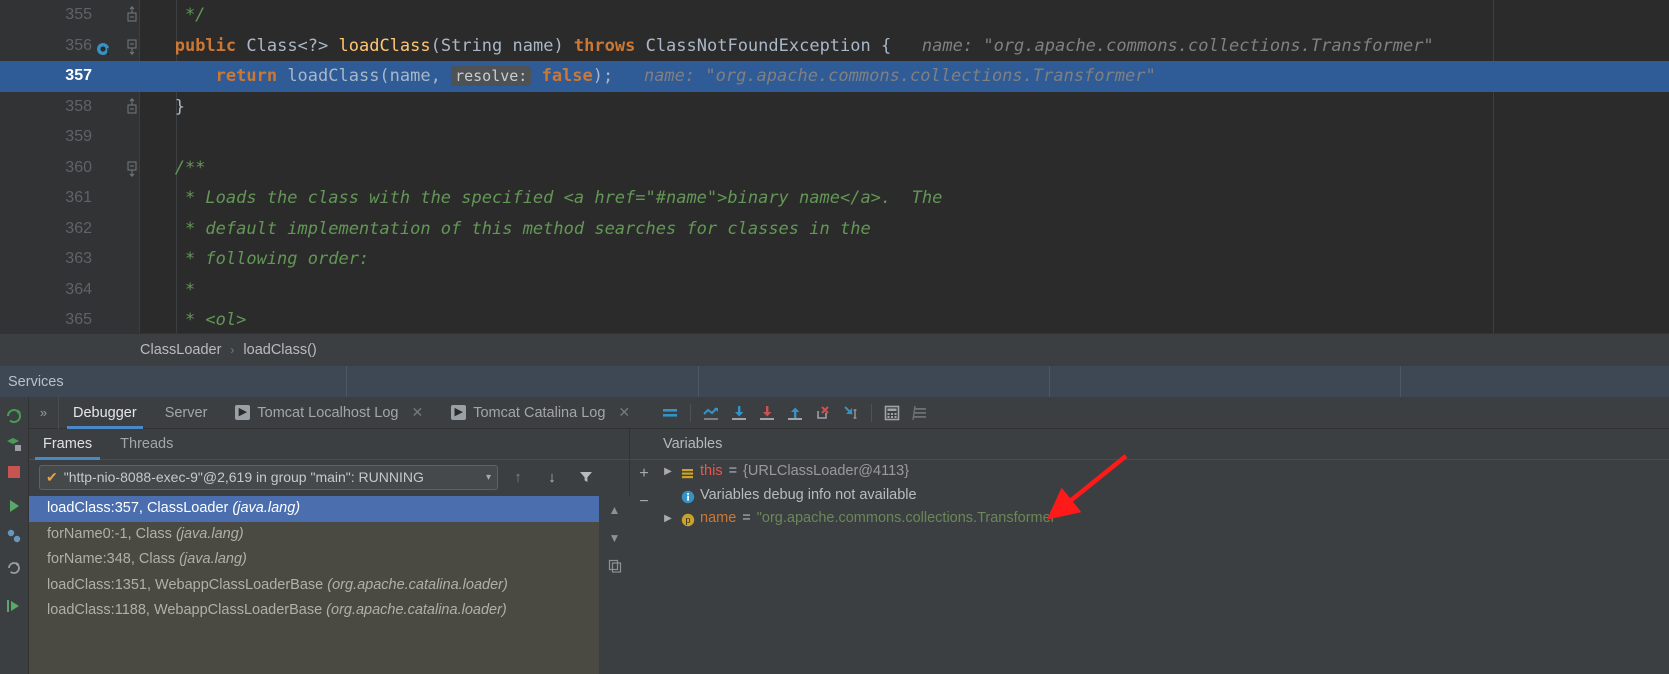  I want to click on services-toolwindow-header: Services, so click(834, 381).